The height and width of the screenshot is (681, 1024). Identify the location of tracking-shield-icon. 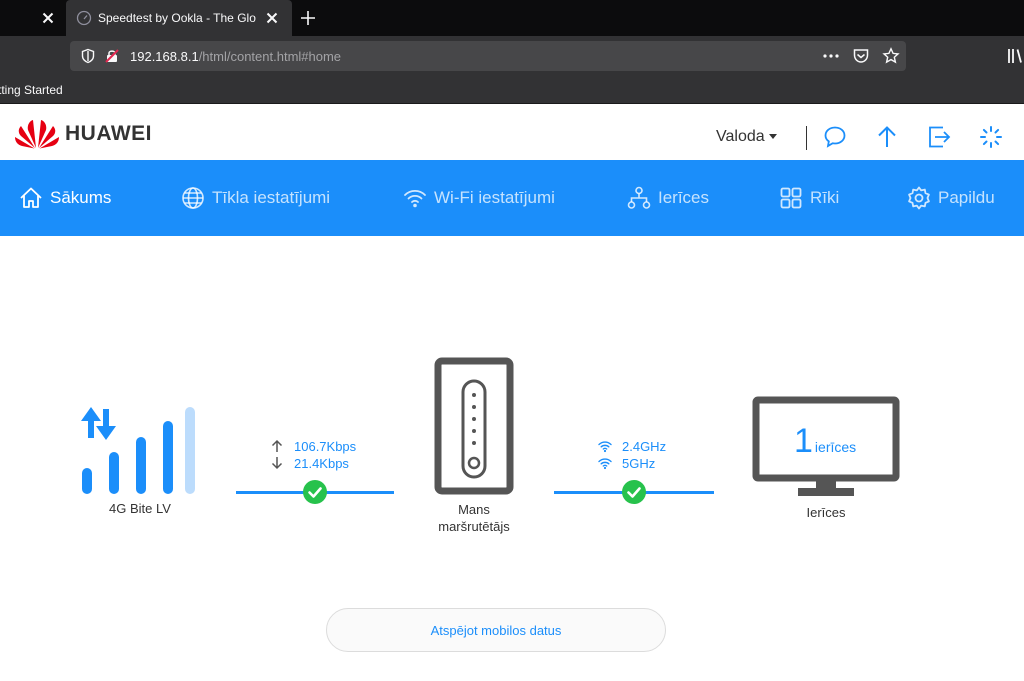
(88, 56).